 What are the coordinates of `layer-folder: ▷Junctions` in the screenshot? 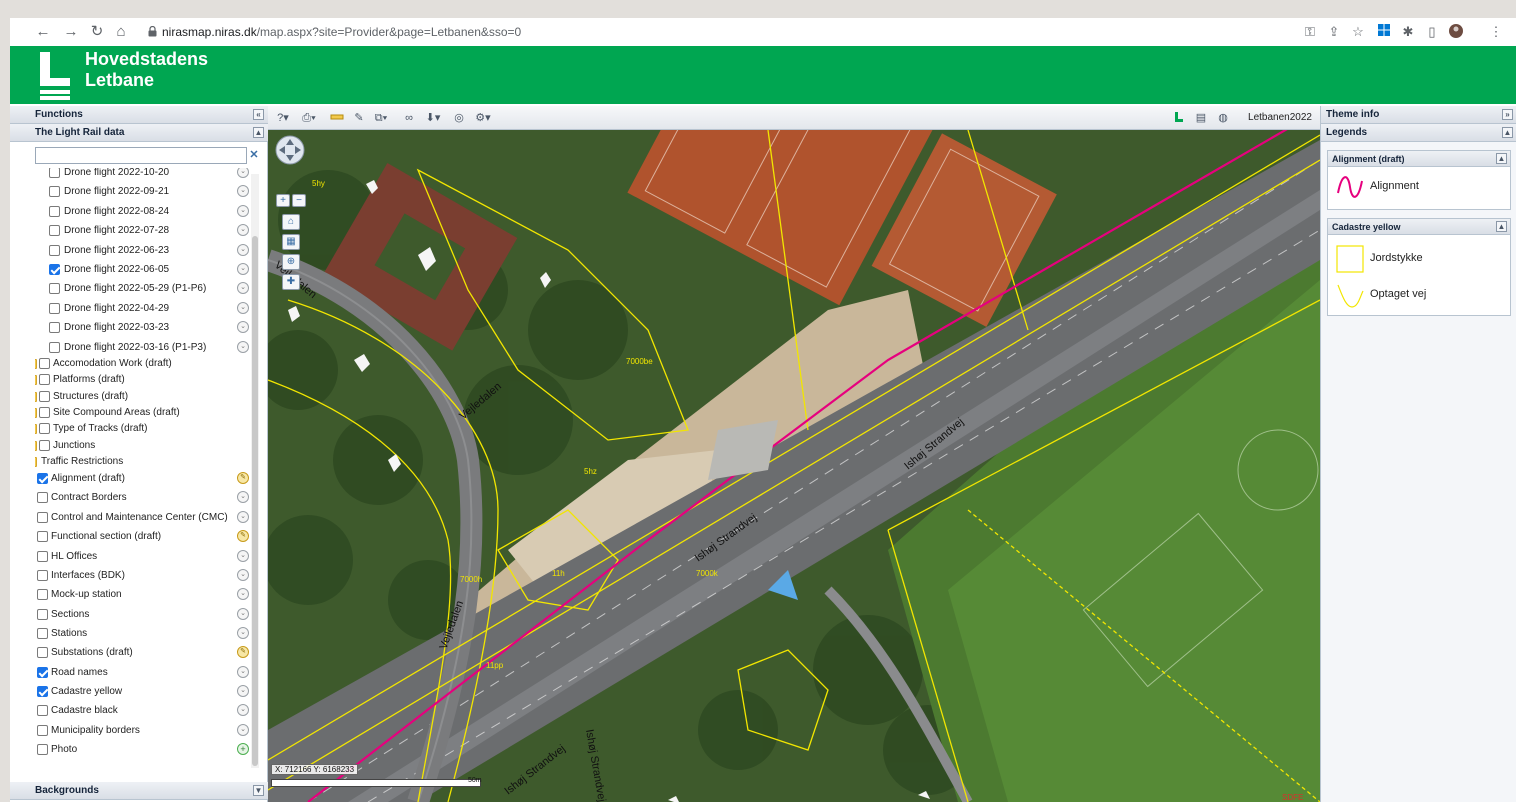 It's located at (145, 446).